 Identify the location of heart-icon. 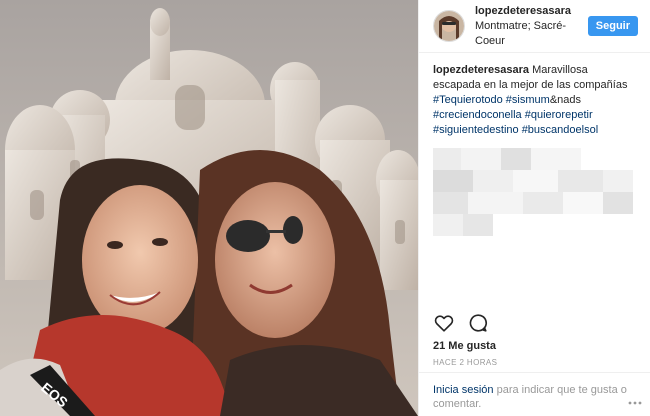
(444, 323).